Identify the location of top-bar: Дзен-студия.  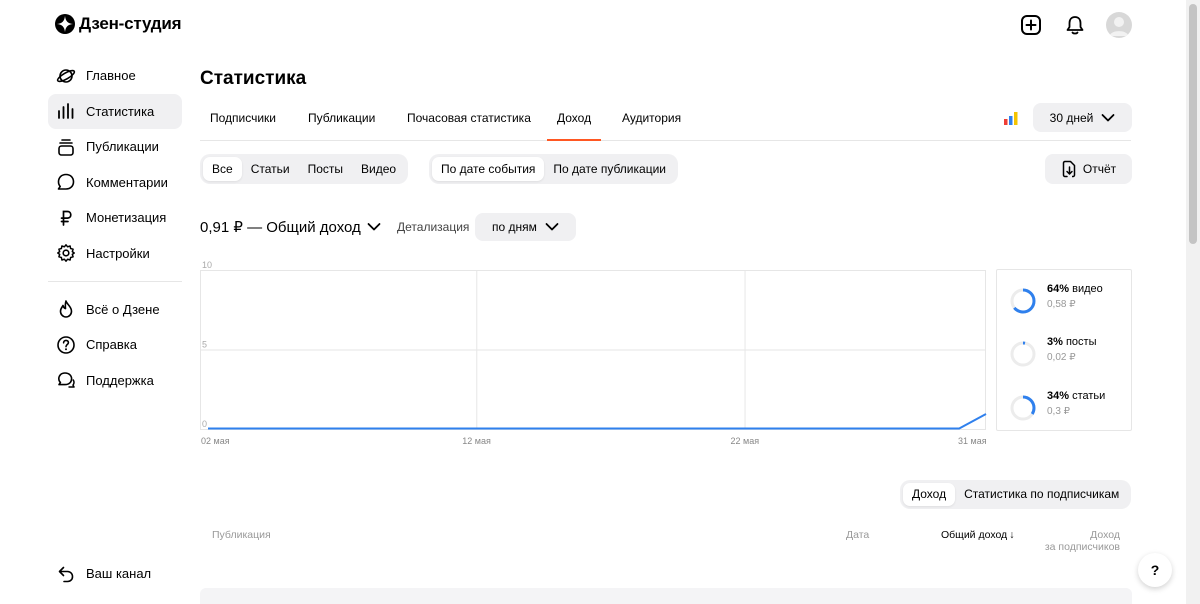
(593, 26).